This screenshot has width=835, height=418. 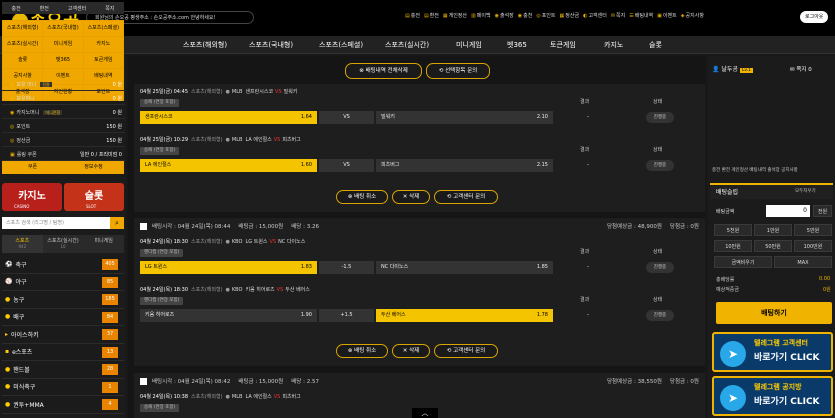 What do you see at coordinates (801, 69) in the screenshot?
I see `message-count: ✉ 쪽지 0` at bounding box center [801, 69].